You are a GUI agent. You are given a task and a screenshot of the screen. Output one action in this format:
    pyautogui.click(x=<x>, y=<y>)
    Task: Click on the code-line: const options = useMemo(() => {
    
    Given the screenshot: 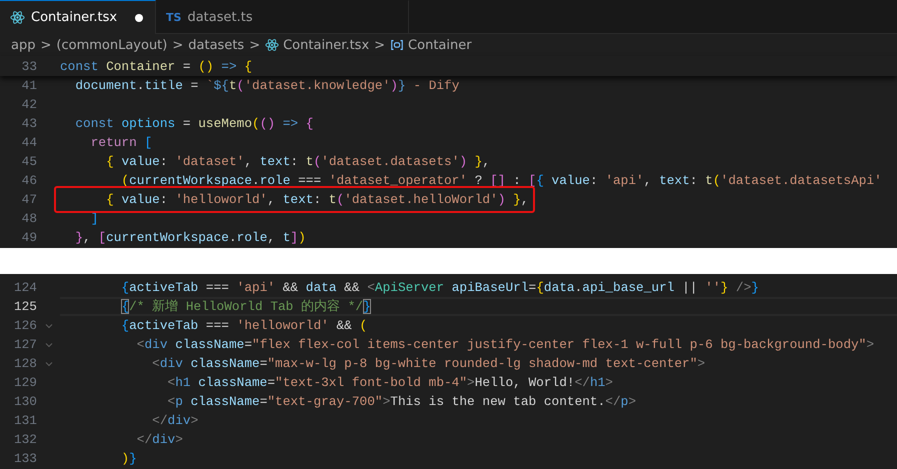 What is the action you would take?
    pyautogui.click(x=194, y=124)
    